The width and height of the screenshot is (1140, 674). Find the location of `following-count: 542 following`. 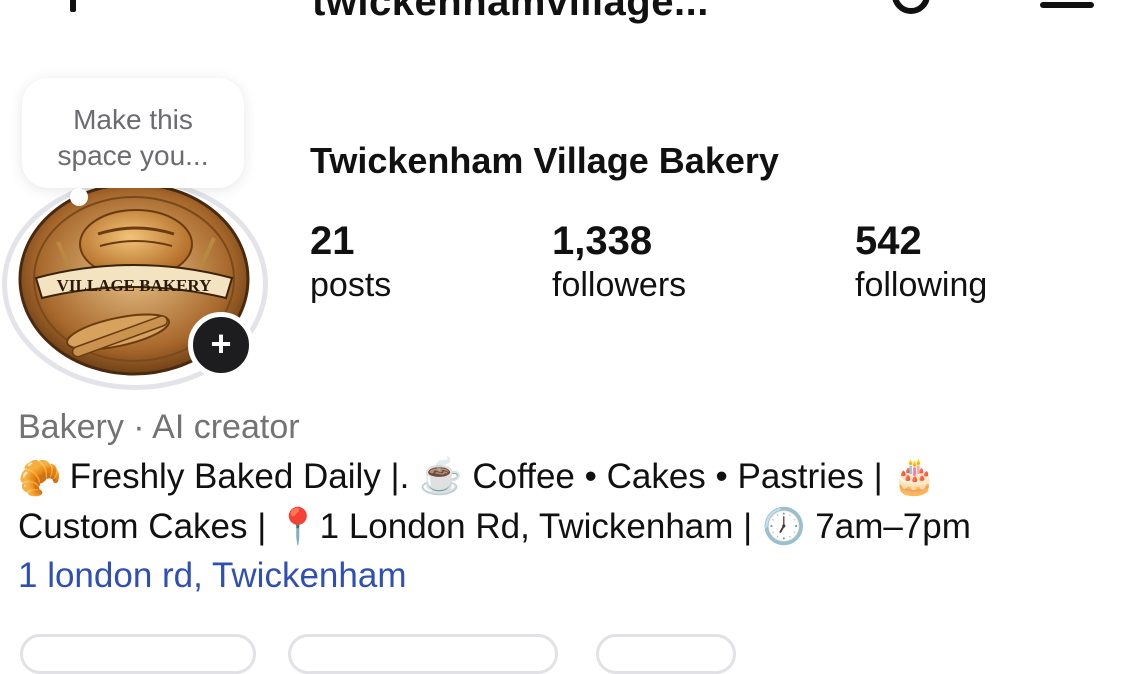

following-count: 542 following is located at coordinates (921, 262).